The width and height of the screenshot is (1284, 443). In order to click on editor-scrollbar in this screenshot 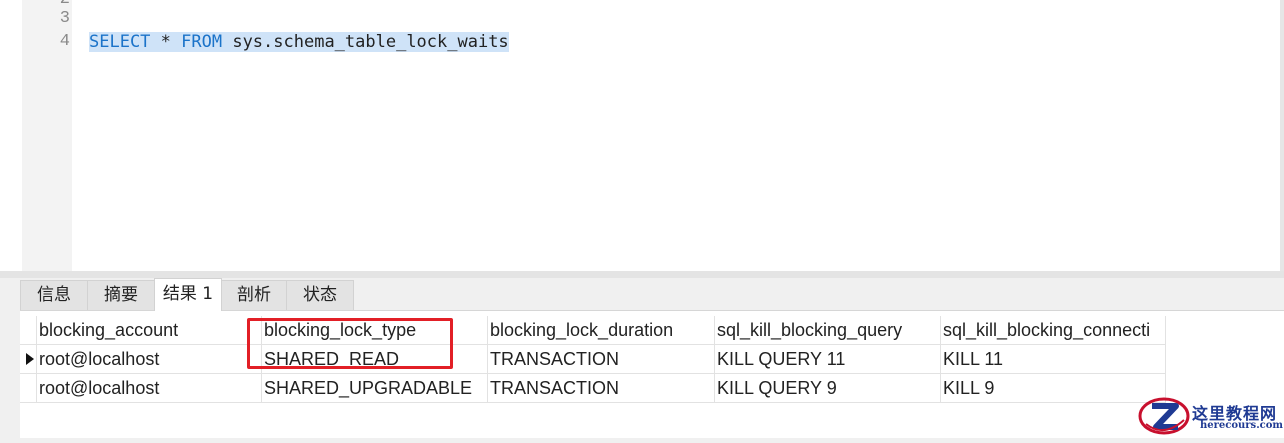, I will do `click(1282, 135)`.